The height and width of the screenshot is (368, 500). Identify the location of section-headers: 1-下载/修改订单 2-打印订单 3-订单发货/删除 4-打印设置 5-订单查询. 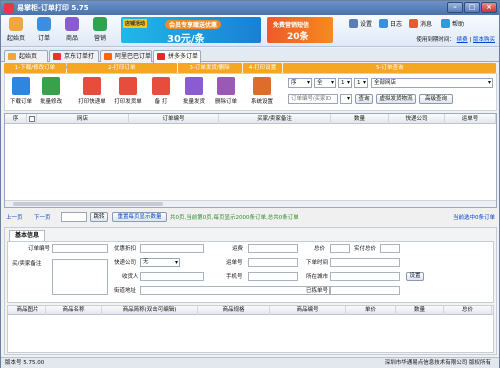
(250, 68).